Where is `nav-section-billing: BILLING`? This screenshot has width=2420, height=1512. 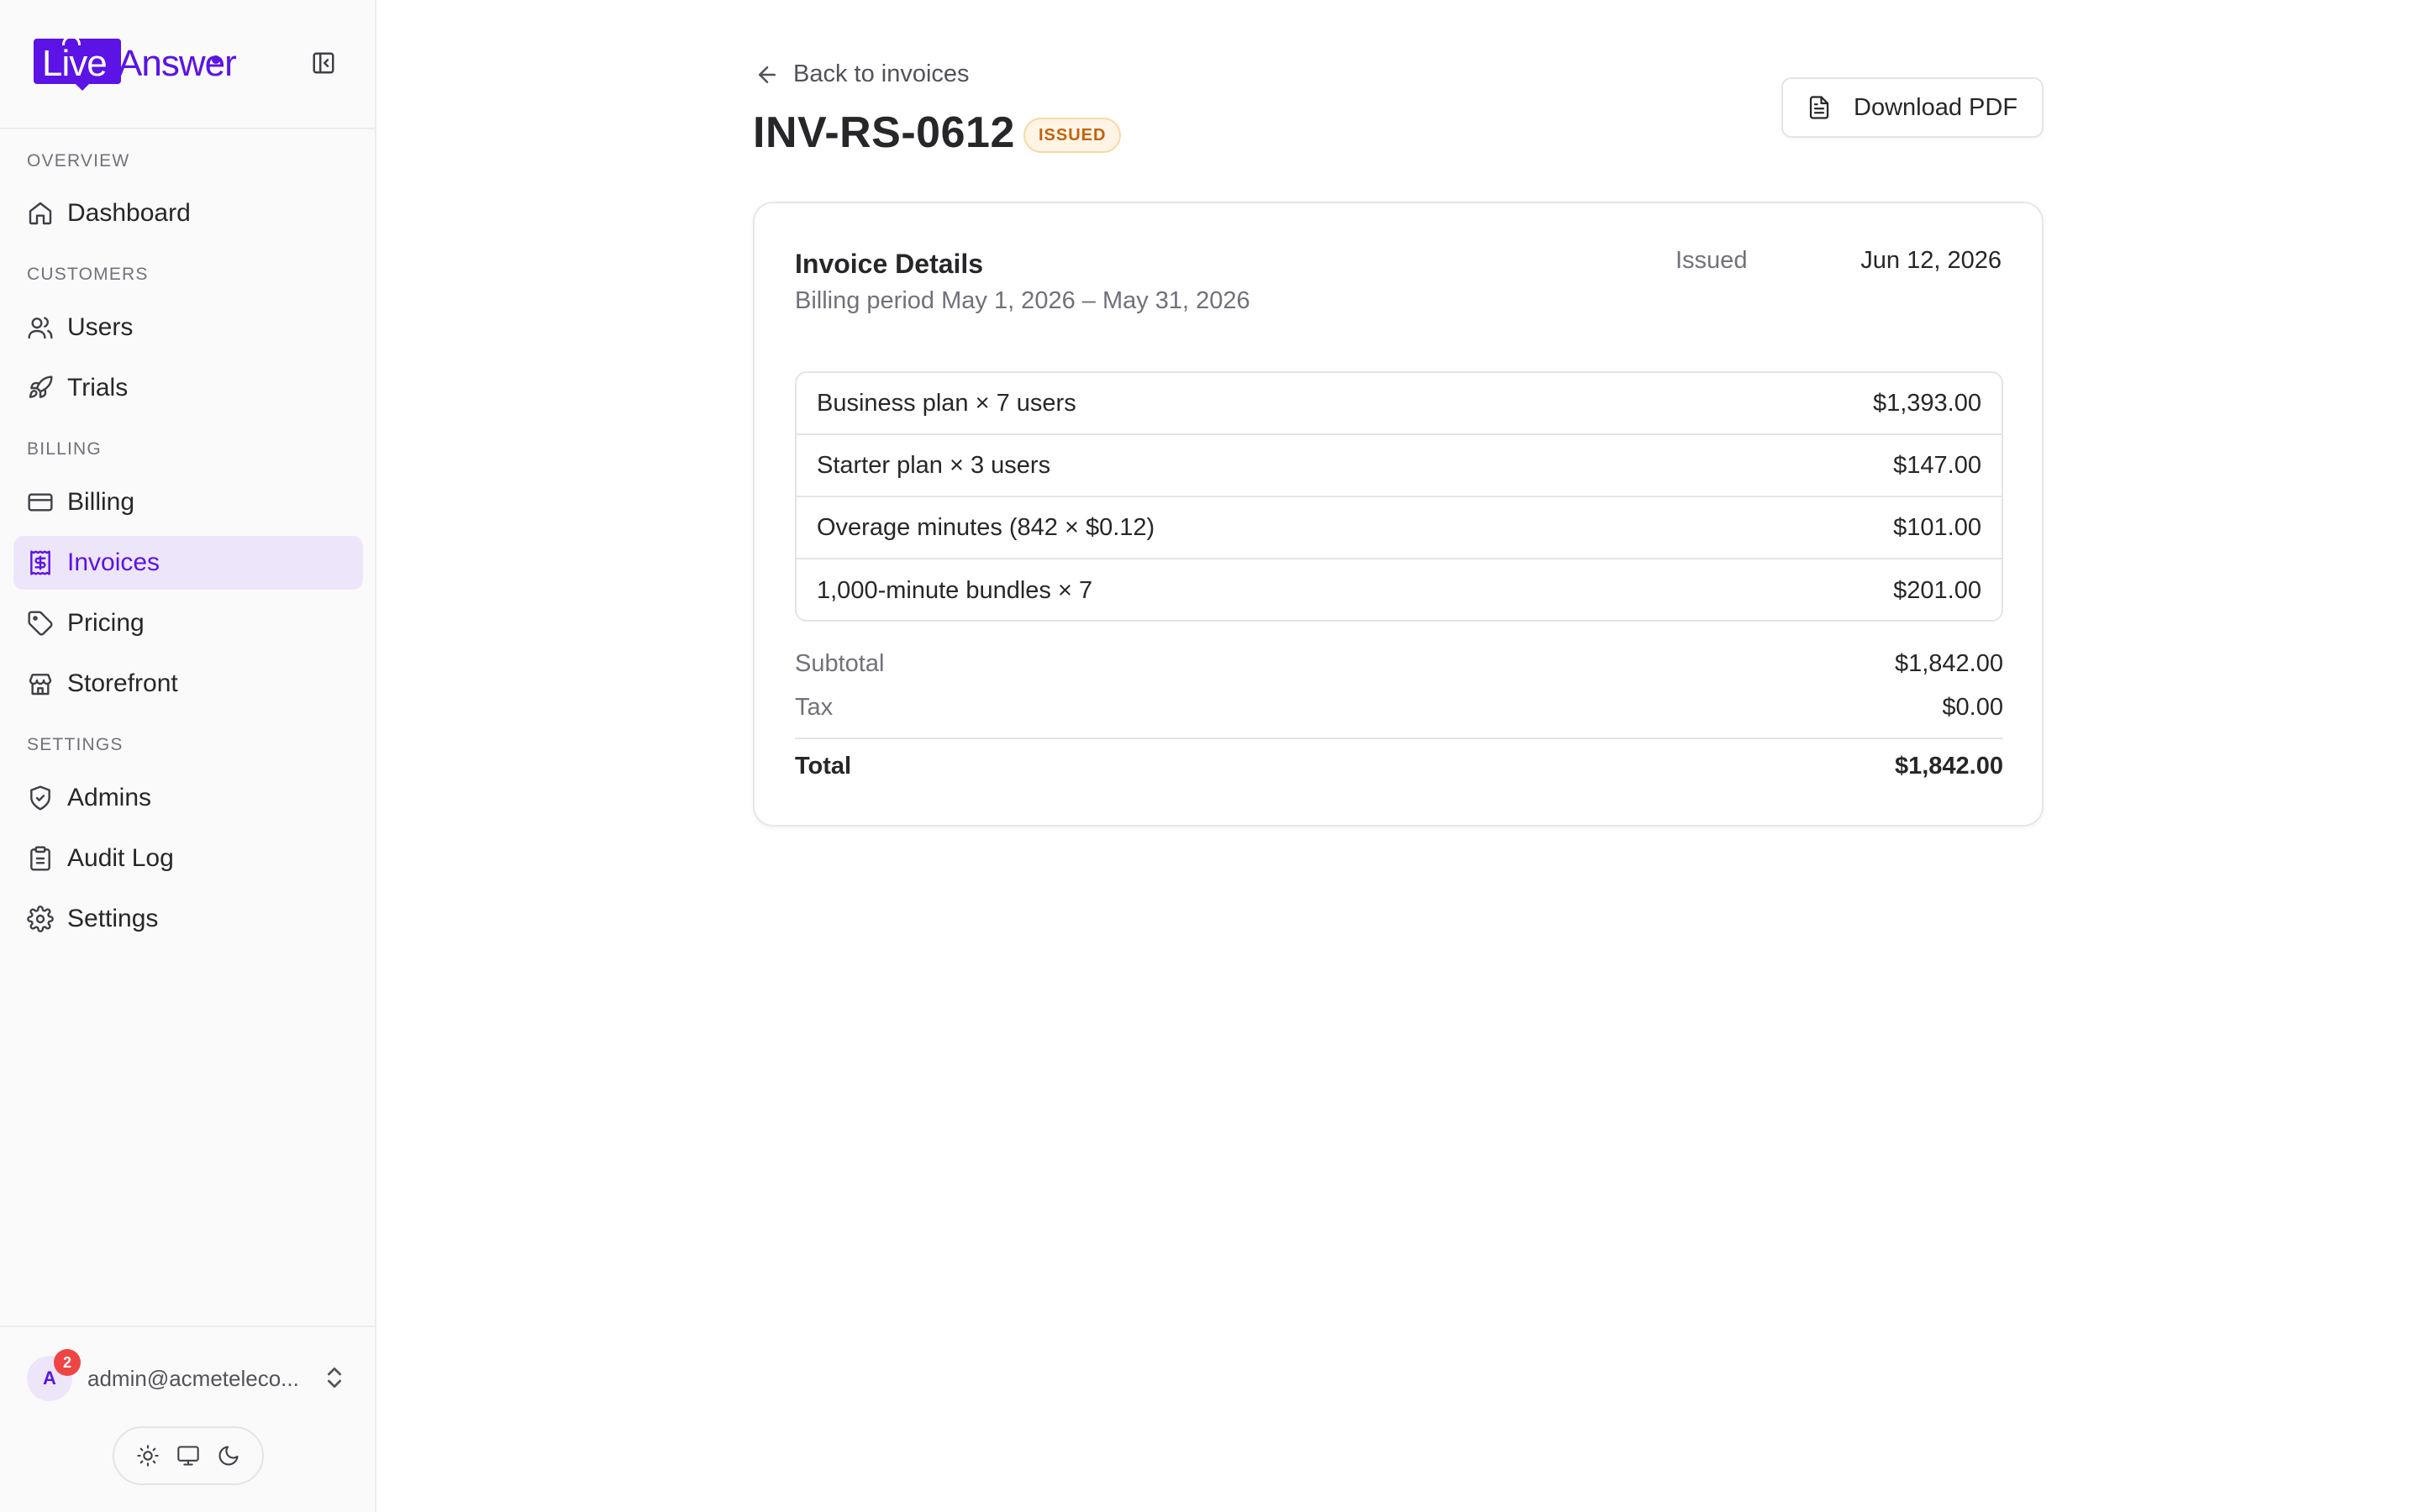
nav-section-billing: BILLING is located at coordinates (64, 449).